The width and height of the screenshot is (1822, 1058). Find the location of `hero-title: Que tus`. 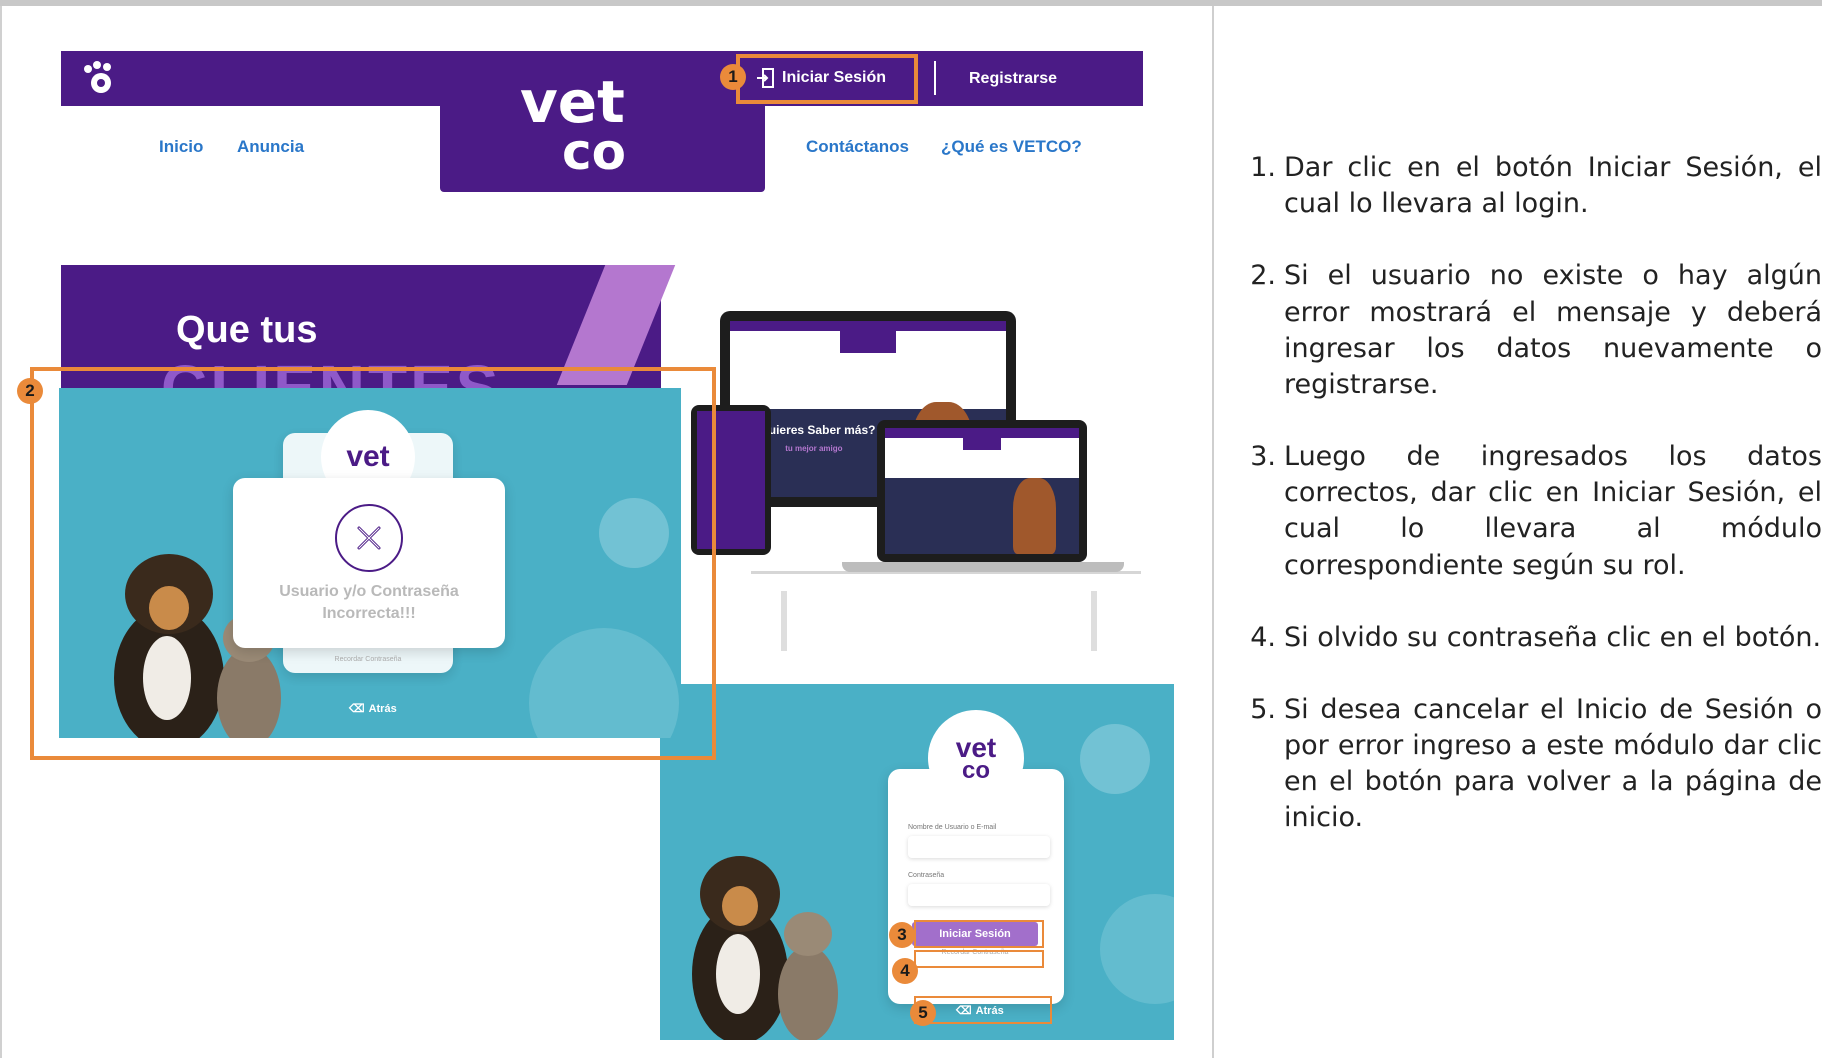

hero-title: Que tus is located at coordinates (247, 330).